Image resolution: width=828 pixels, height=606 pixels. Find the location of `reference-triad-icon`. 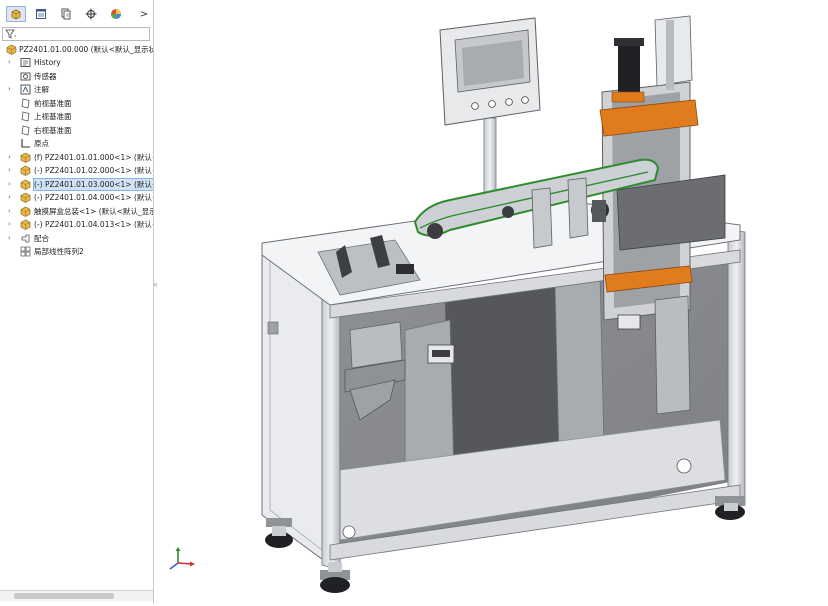

reference-triad-icon is located at coordinates (182, 558).